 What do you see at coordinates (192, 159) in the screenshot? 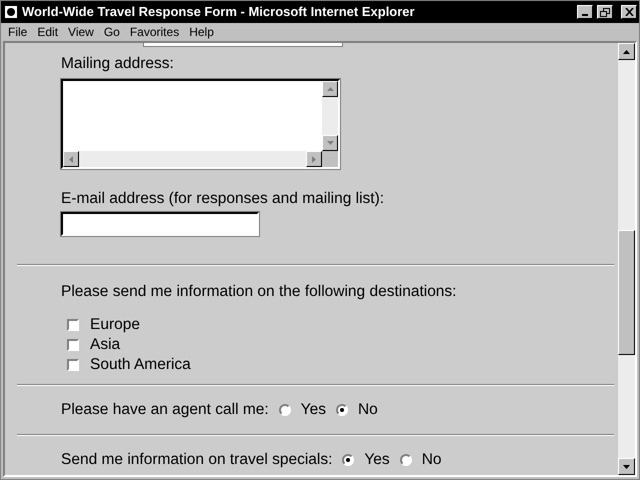
I see `horizontal-scrollbar` at bounding box center [192, 159].